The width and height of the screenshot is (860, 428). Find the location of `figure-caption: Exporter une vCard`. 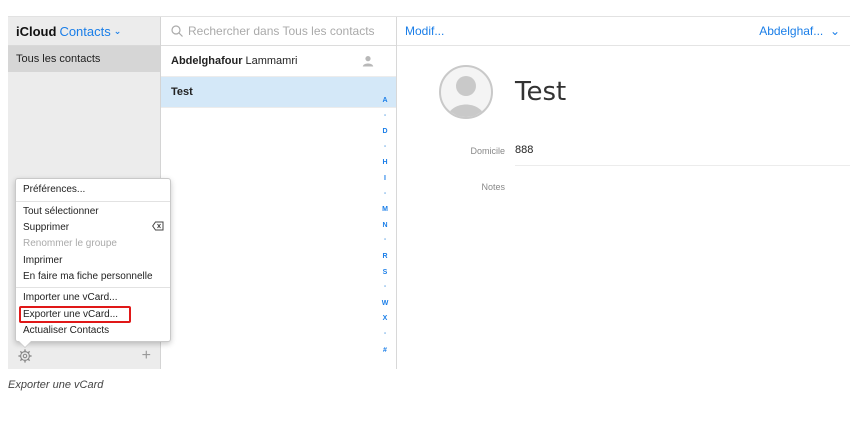

figure-caption: Exporter une vCard is located at coordinates (56, 385).